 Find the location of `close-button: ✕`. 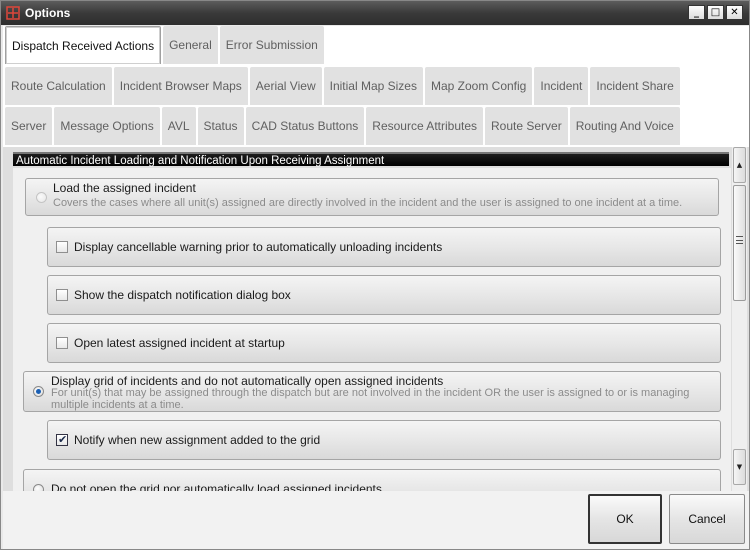

close-button: ✕ is located at coordinates (734, 12).